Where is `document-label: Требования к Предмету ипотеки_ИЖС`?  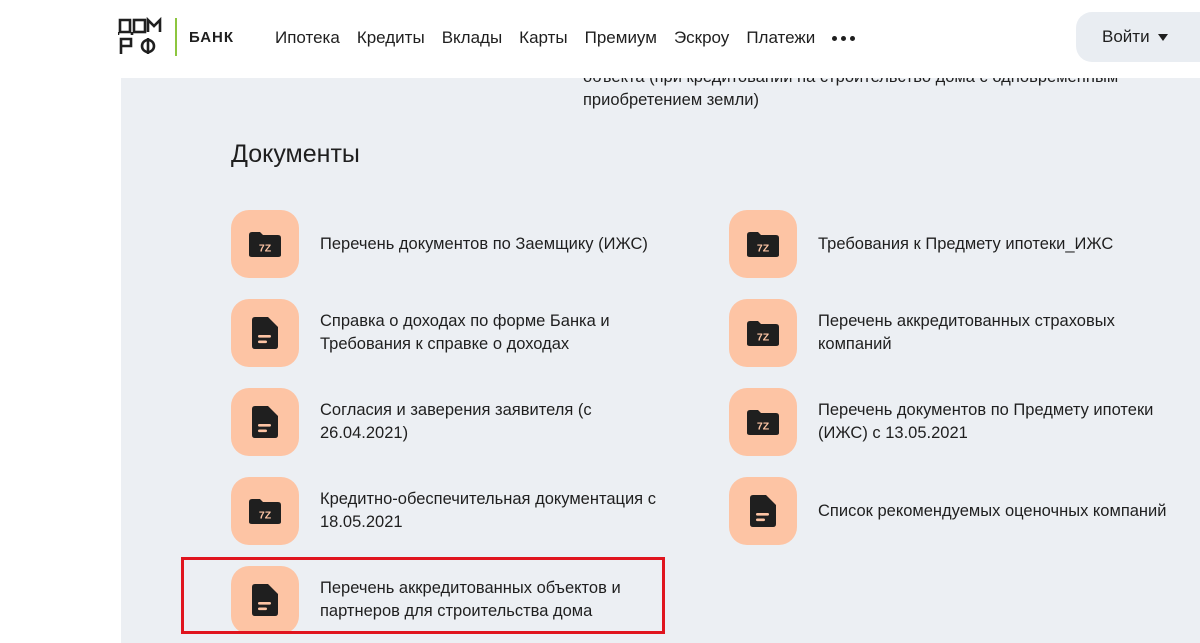
document-label: Требования к Предмету ипотеки_ИЖС is located at coordinates (965, 244).